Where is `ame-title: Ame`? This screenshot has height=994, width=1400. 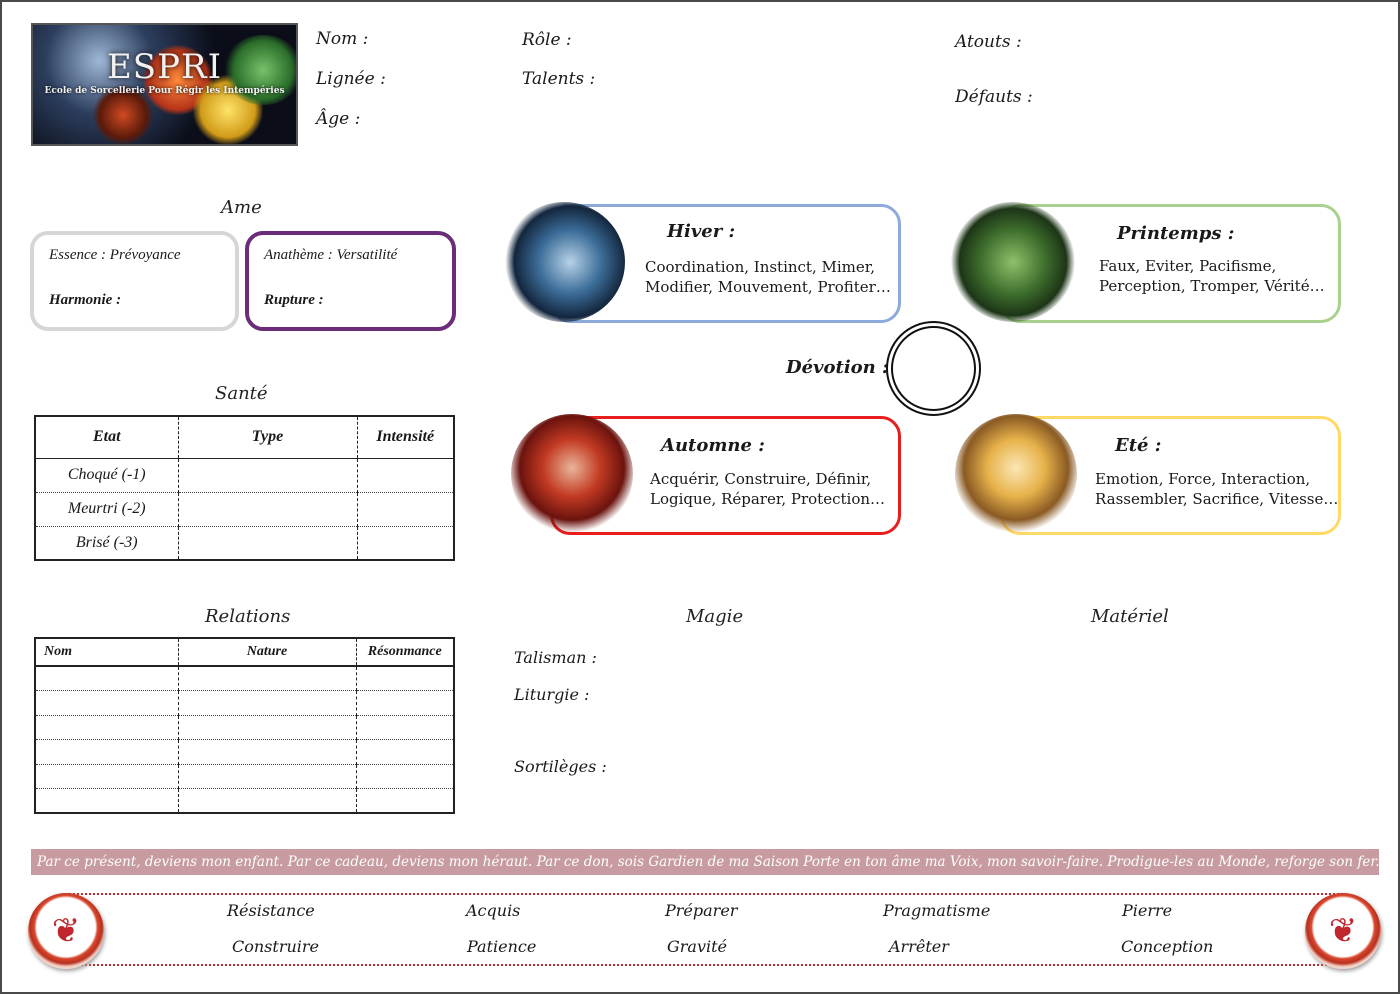 ame-title: Ame is located at coordinates (241, 207).